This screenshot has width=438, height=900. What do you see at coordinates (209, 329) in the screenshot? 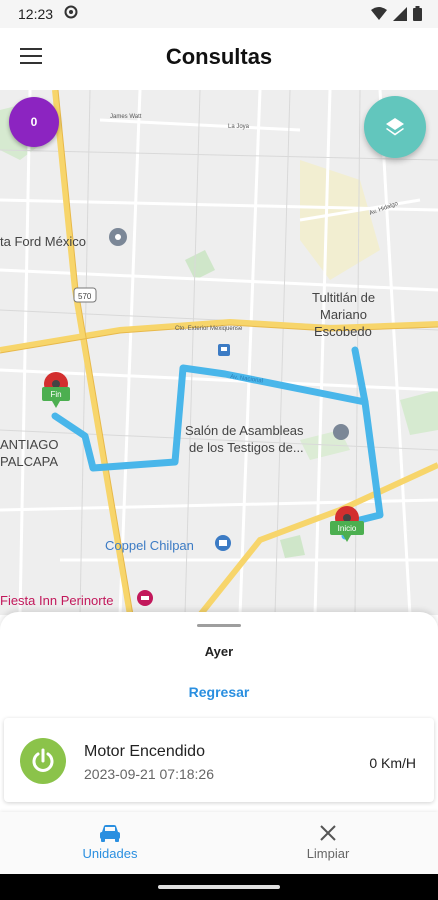
I see `map-label-circuito: Cto. Exterior Mexiquense` at bounding box center [209, 329].